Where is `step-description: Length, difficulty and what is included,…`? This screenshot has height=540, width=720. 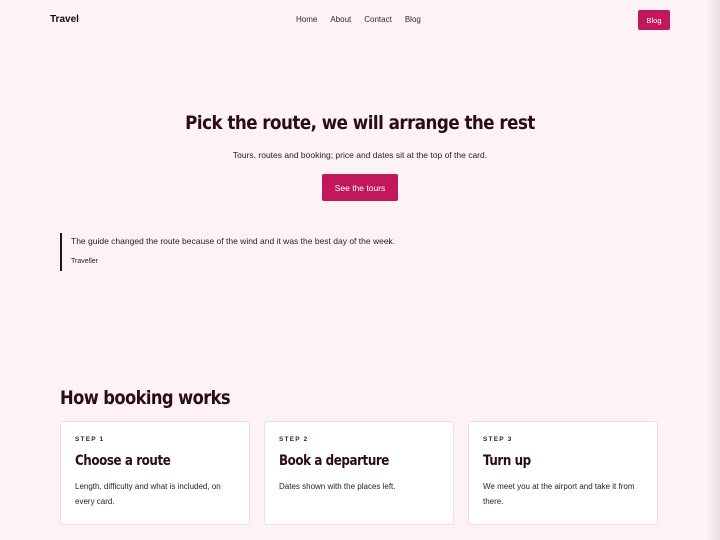
step-description: Length, difficulty and what is included,… is located at coordinates (148, 494).